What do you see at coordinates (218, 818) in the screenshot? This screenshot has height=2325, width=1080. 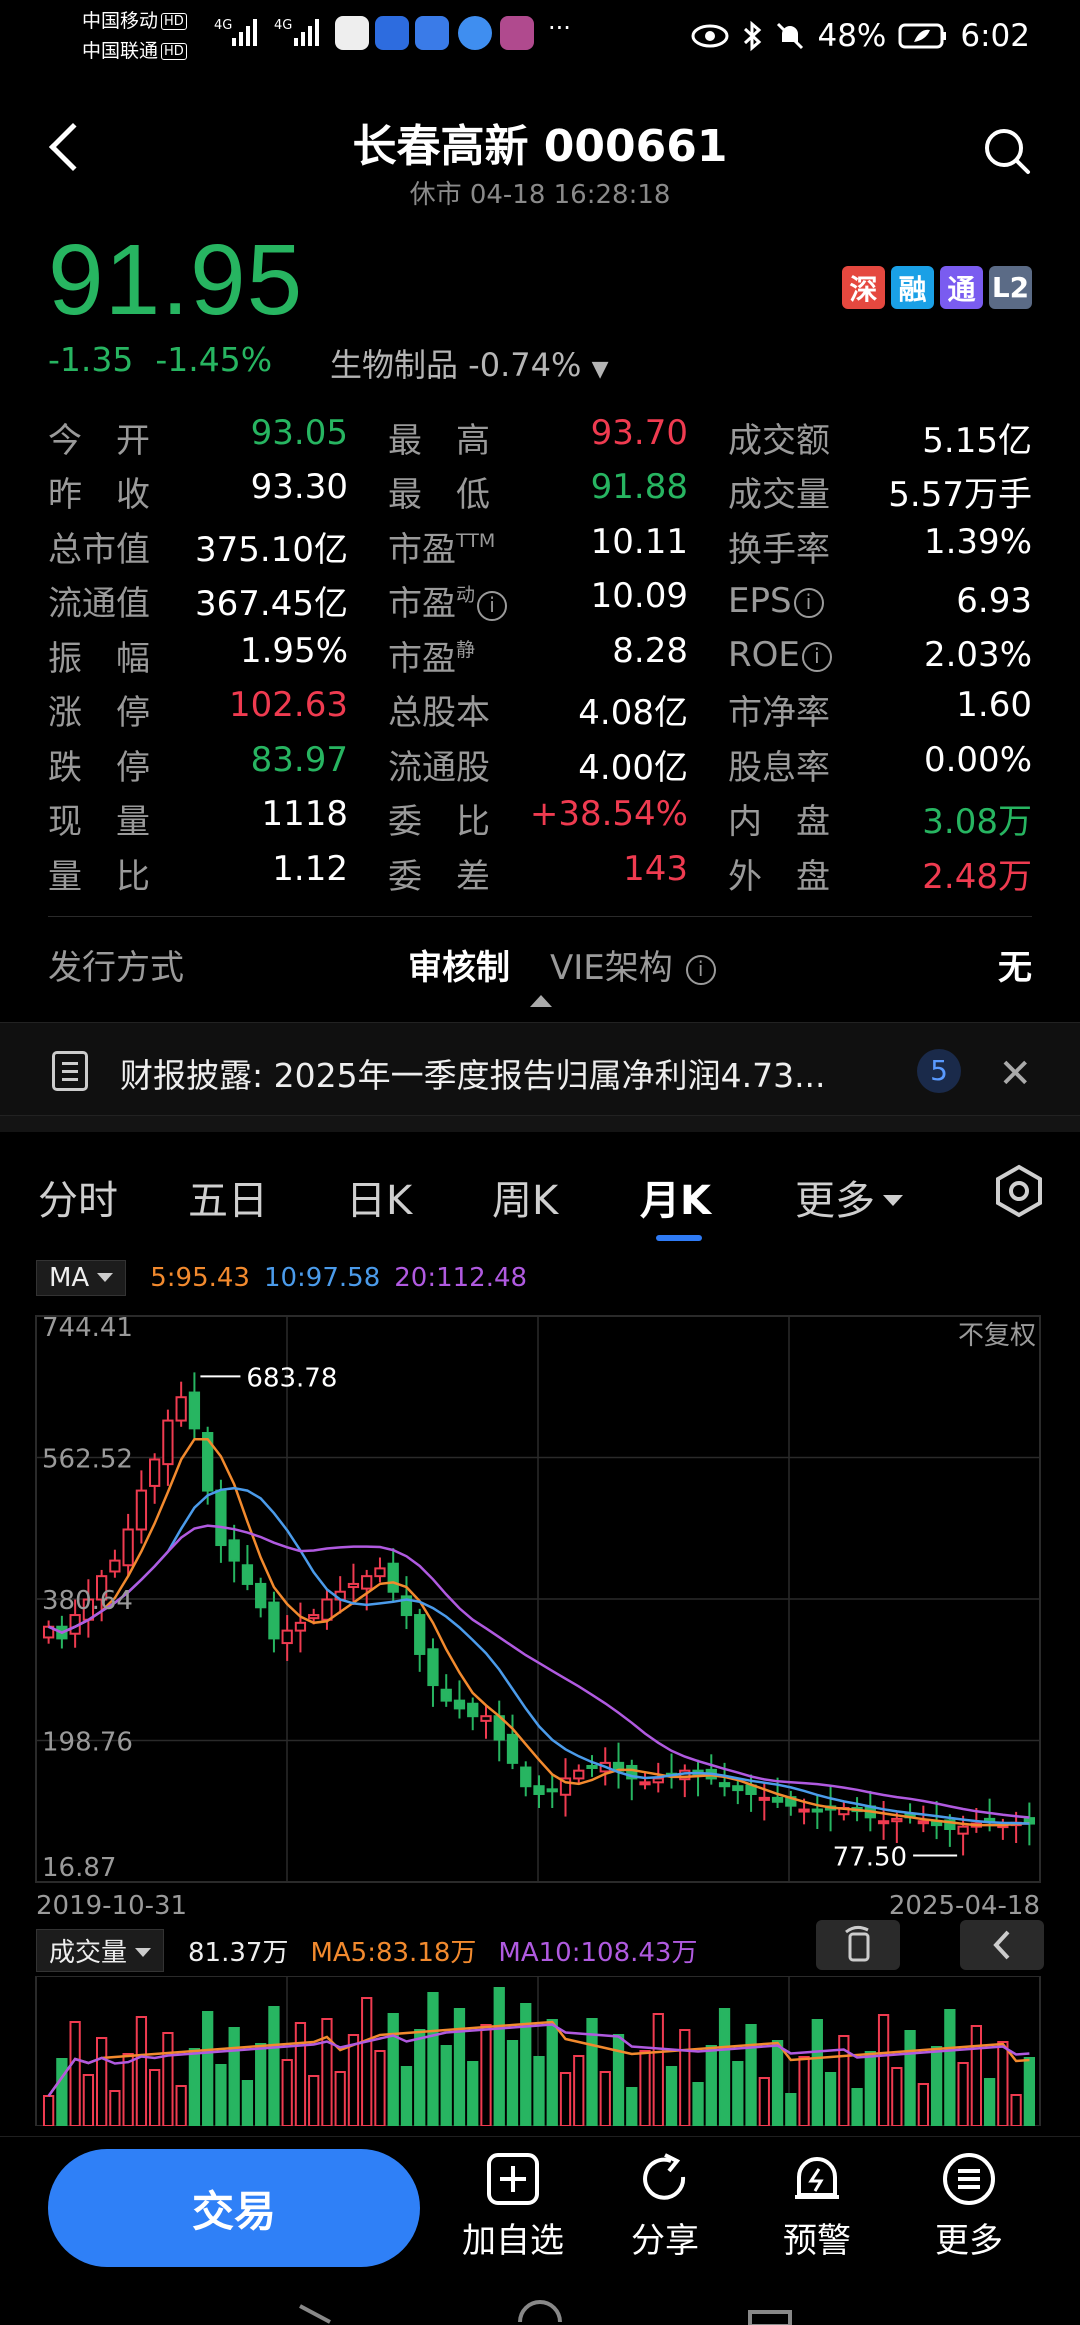 I see `stat-cell: 现 量 1118` at bounding box center [218, 818].